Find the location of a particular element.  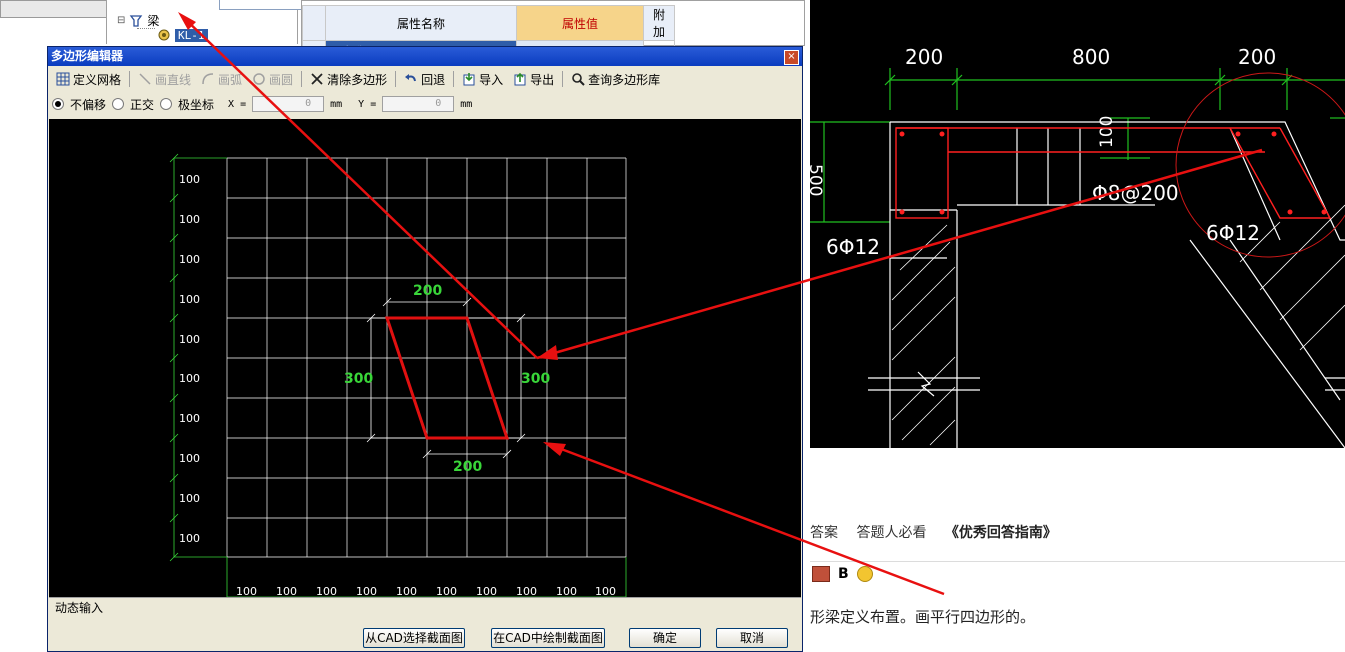

import-button: 导入 is located at coordinates (482, 79).